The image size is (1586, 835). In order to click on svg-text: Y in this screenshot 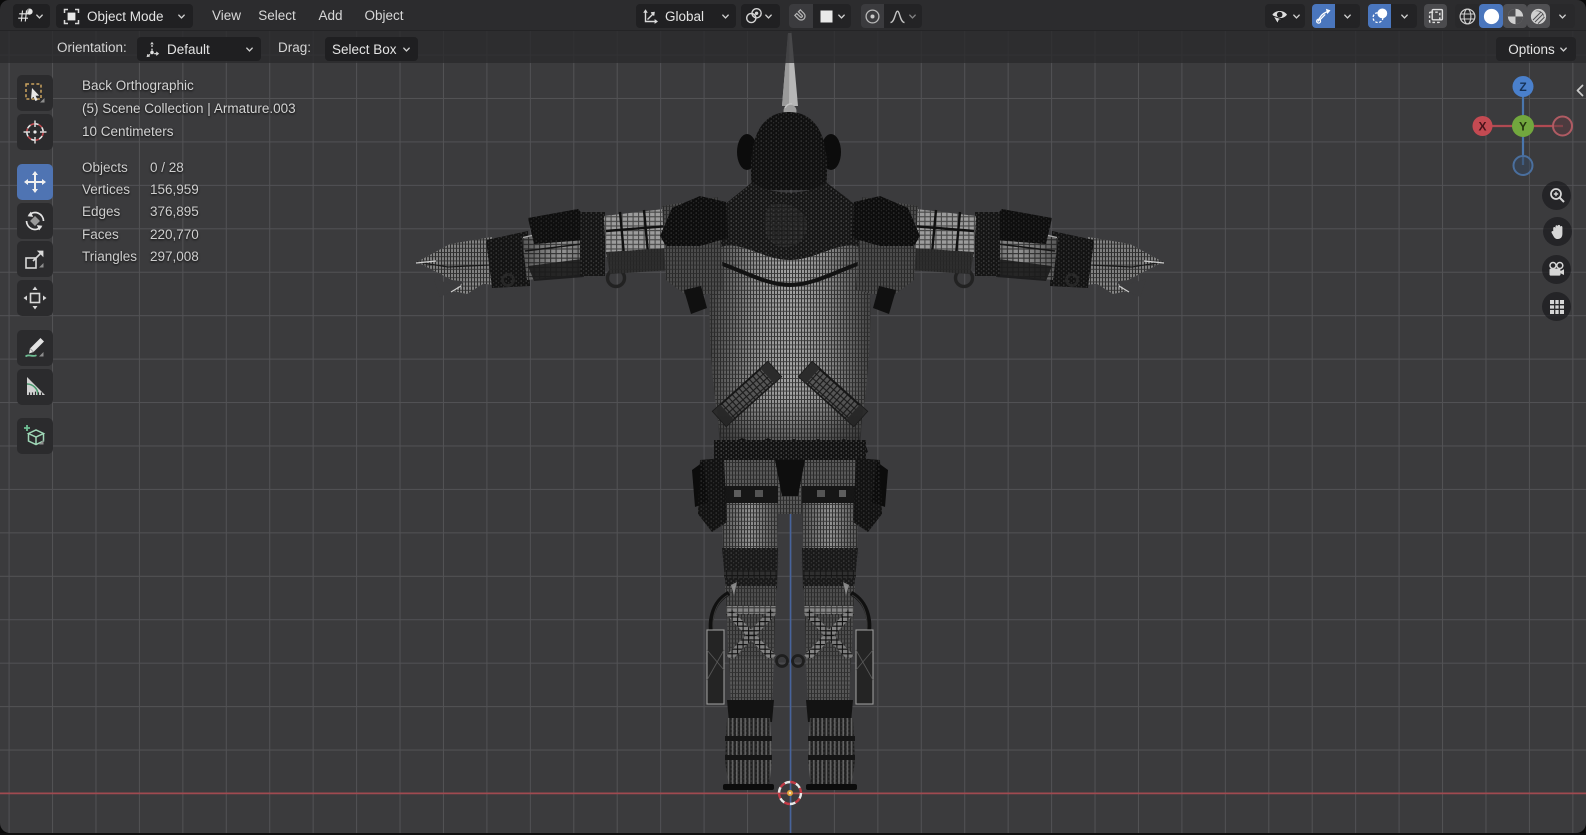, I will do `click(1523, 127)`.